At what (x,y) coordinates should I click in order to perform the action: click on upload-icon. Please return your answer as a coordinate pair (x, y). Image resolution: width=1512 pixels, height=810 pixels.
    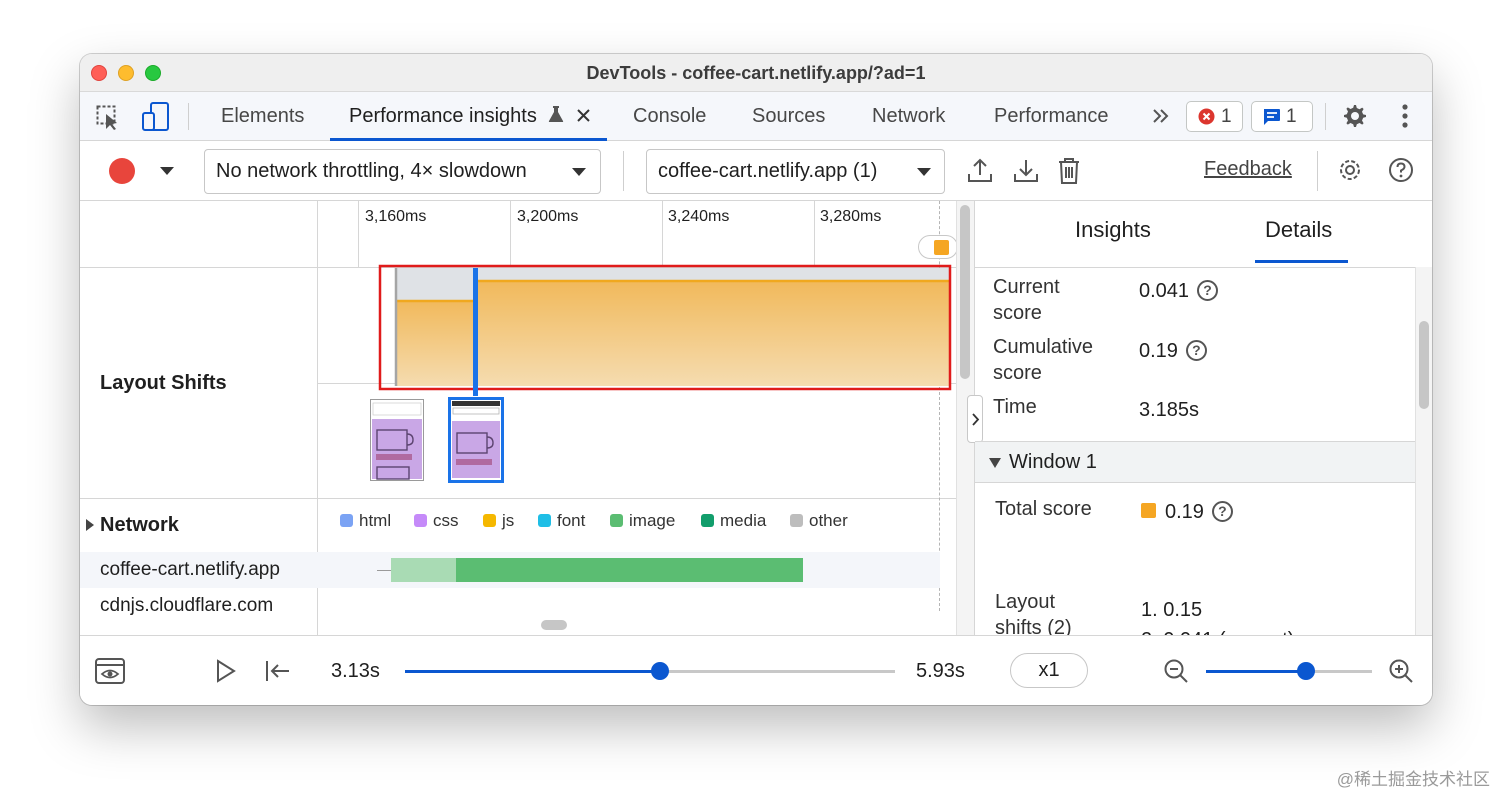
    Looking at the image, I should click on (980, 171).